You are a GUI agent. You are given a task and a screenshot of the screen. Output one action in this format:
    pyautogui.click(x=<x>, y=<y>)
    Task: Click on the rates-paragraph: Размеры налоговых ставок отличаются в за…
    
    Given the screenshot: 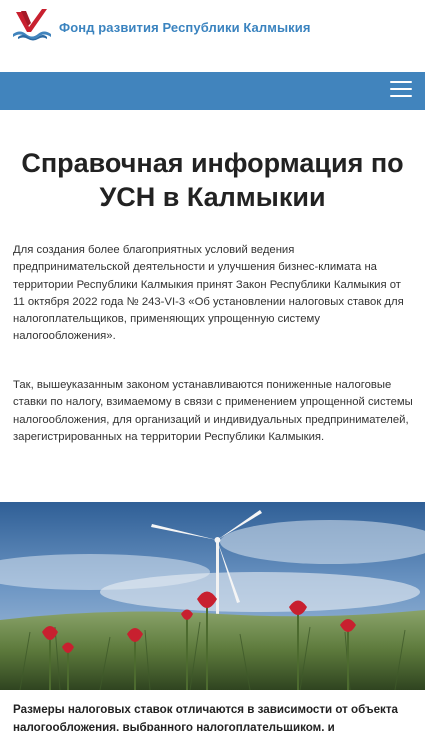 What is the action you would take?
    pyautogui.click(x=205, y=717)
    